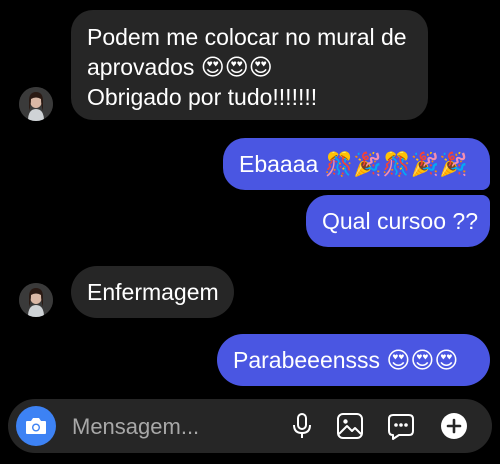 This screenshot has width=500, height=464. I want to click on sticker-icon, so click(401, 427).